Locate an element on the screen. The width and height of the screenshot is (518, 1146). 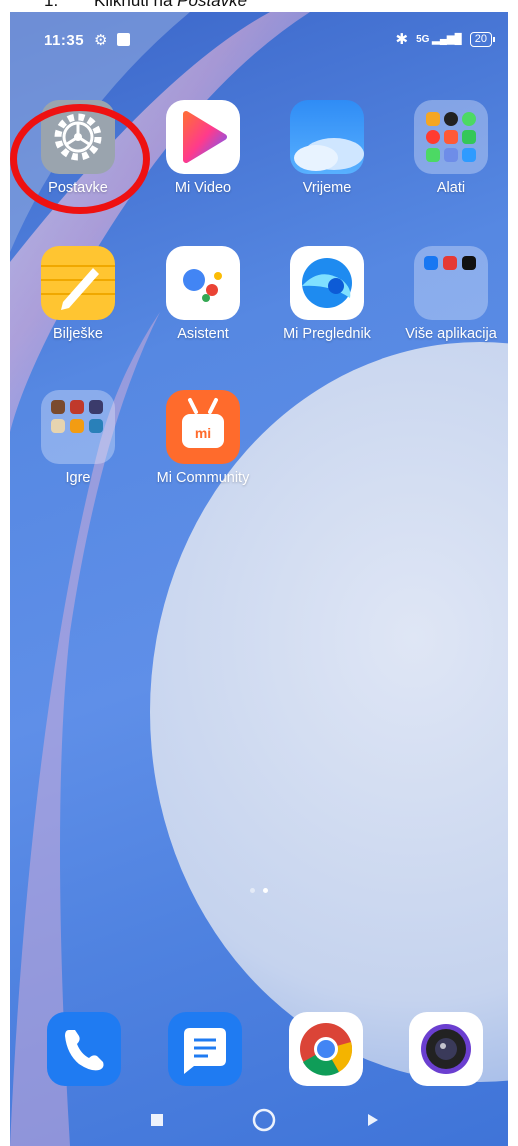
app-mi-preglednik: Mi Preglednik is located at coordinates (327, 294).